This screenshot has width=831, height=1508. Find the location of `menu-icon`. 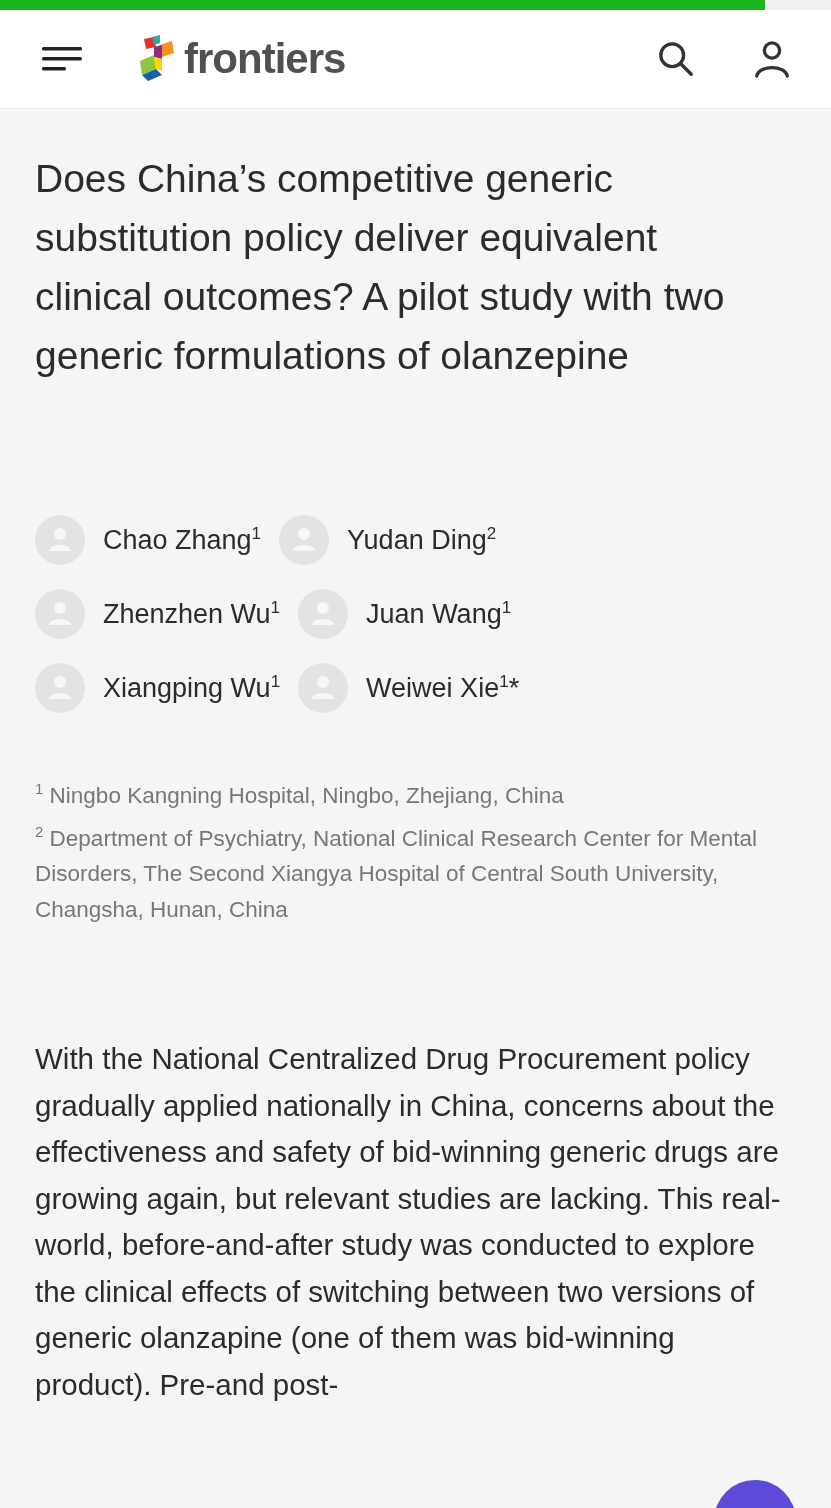

menu-icon is located at coordinates (62, 59).